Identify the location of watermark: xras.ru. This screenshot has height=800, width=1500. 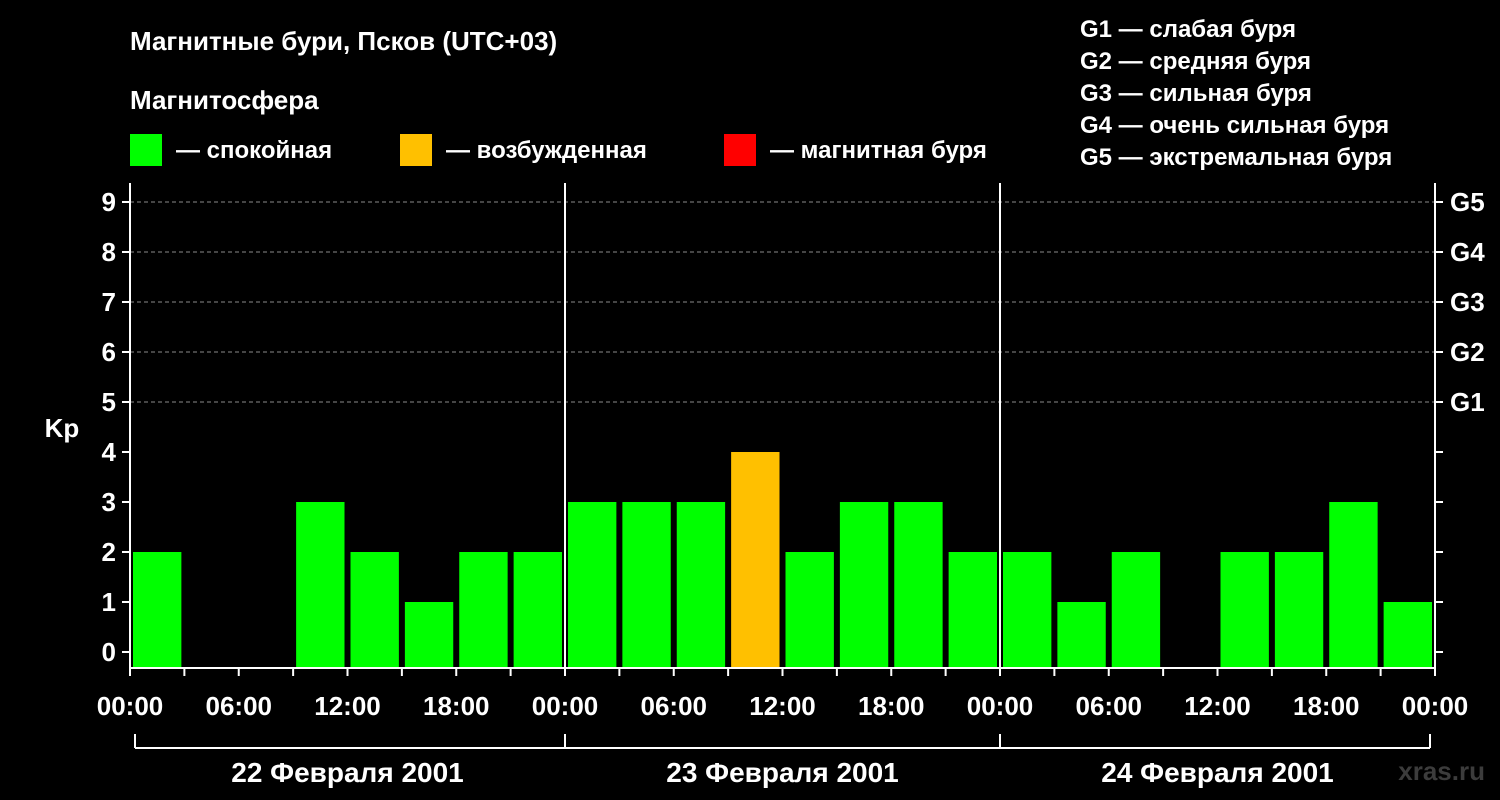
(1441, 771).